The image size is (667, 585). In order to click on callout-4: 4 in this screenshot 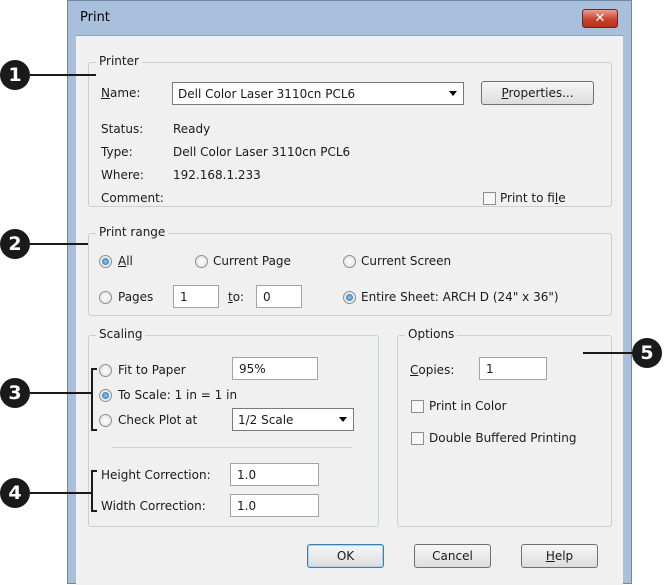, I will do `click(15, 493)`.